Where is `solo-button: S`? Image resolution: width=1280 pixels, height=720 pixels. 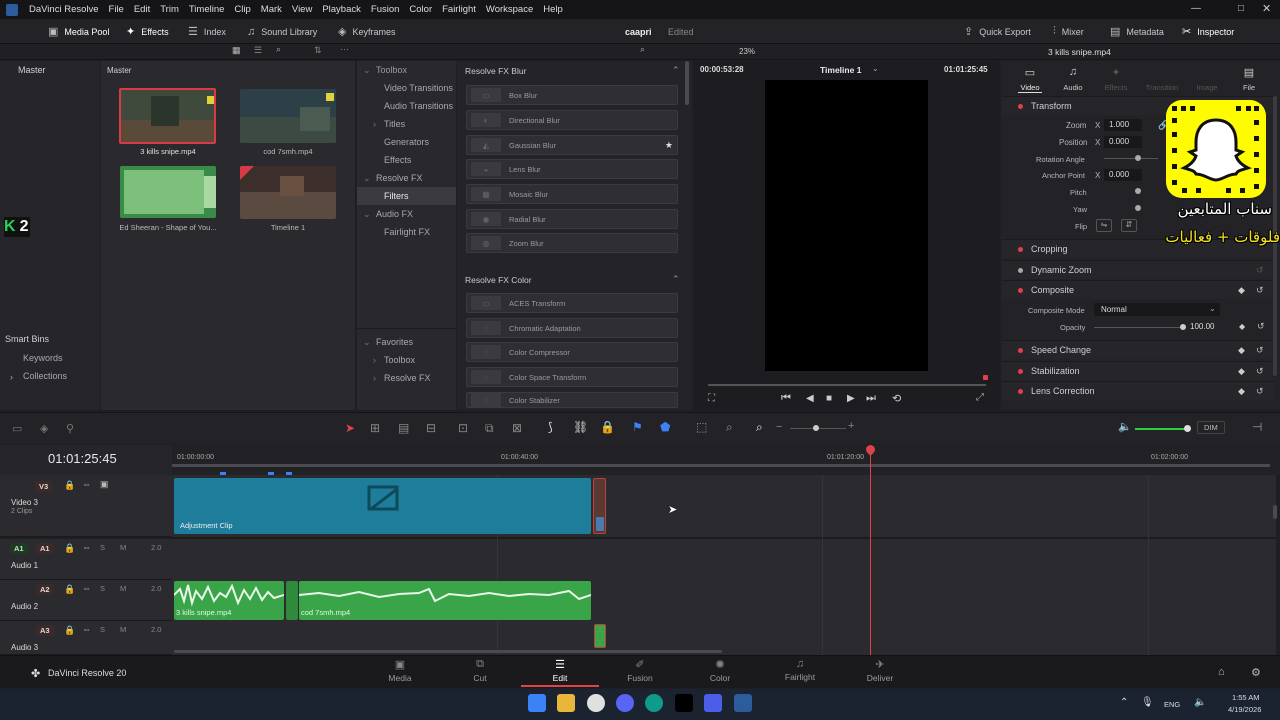 solo-button: S is located at coordinates (102, 629).